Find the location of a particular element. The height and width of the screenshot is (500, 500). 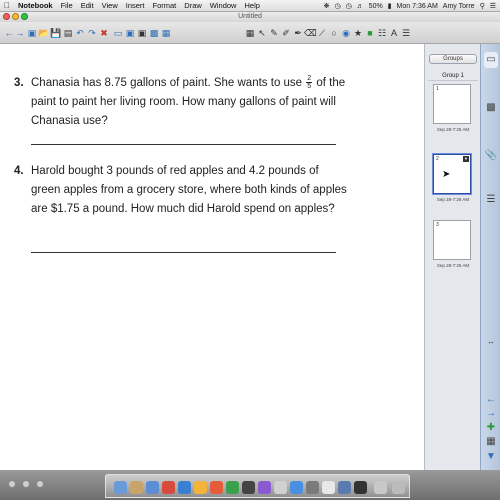

pen-icon: ✎ is located at coordinates (274, 33).